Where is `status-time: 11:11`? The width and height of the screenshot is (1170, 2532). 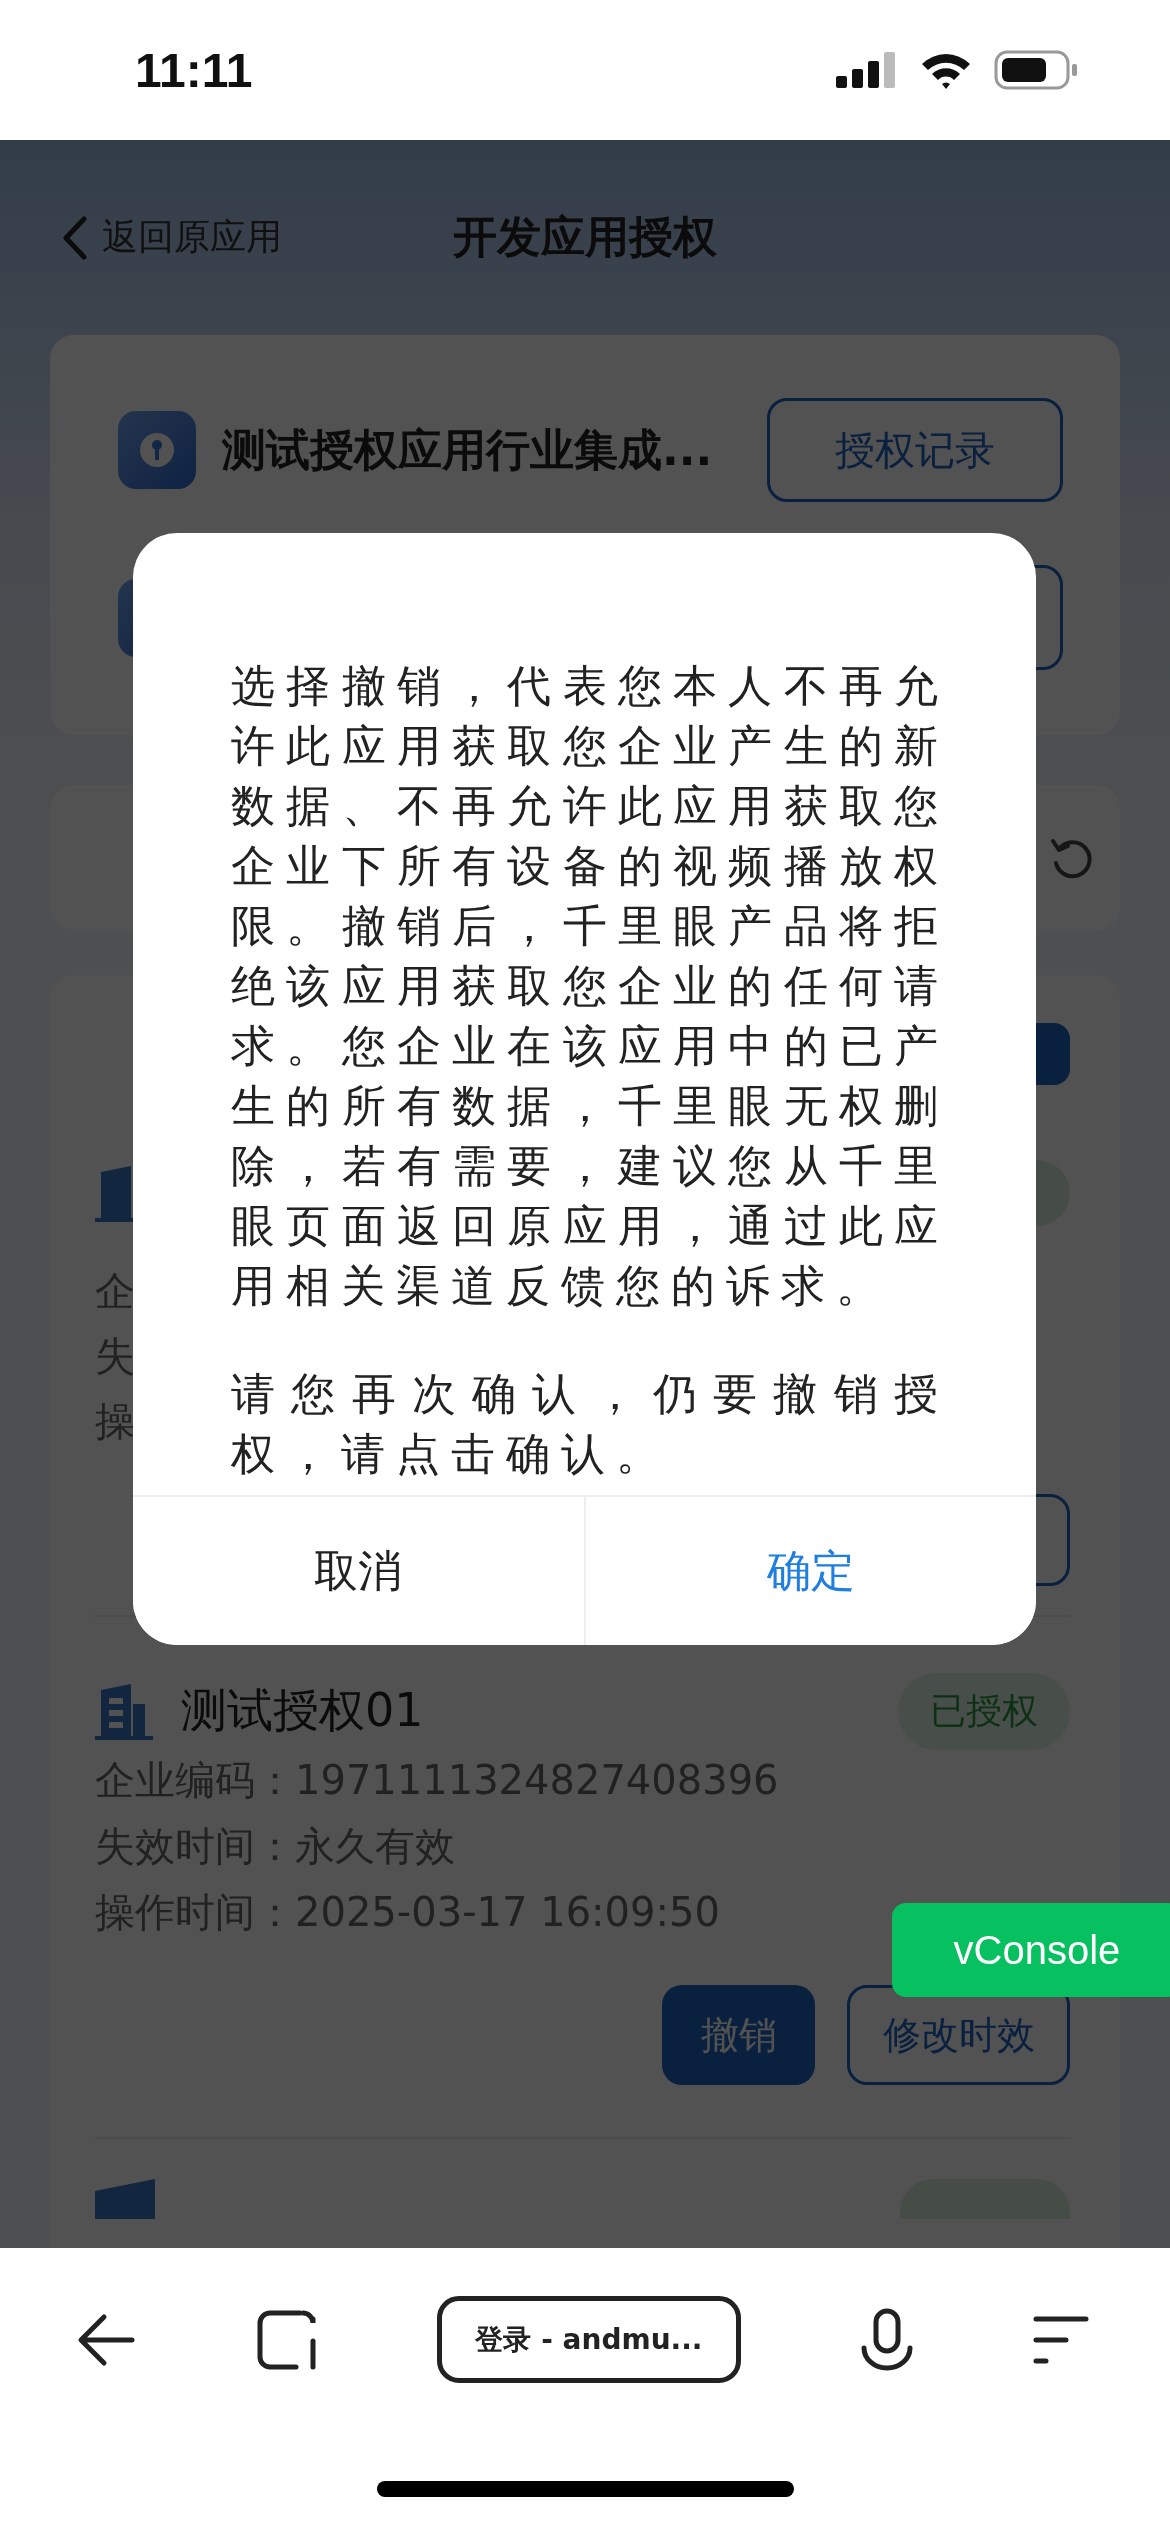 status-time: 11:11 is located at coordinates (194, 70).